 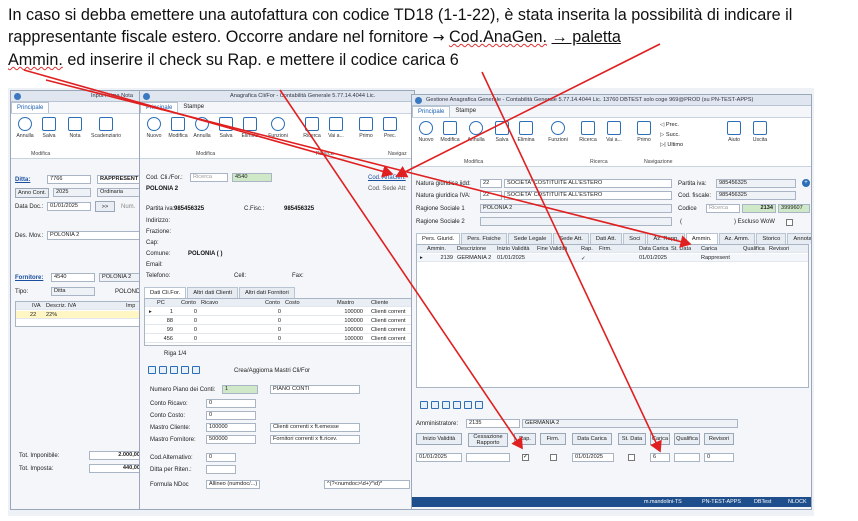 What do you see at coordinates (666, 238) in the screenshot?
I see `tab-az-rapp: Az. Rapp.` at bounding box center [666, 238].